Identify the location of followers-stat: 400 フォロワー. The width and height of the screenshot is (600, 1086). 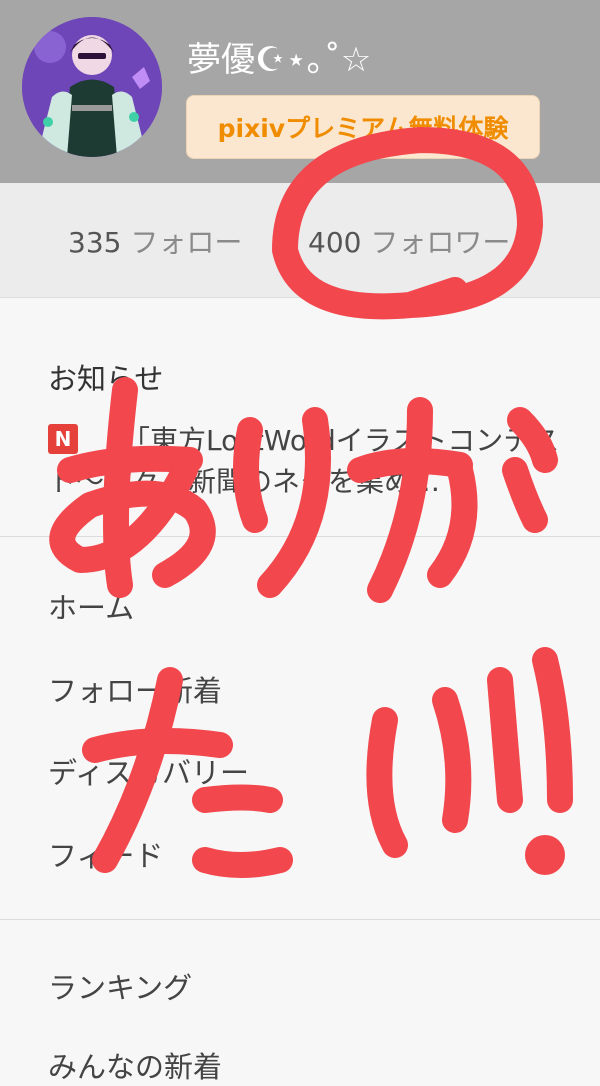
(409, 241).